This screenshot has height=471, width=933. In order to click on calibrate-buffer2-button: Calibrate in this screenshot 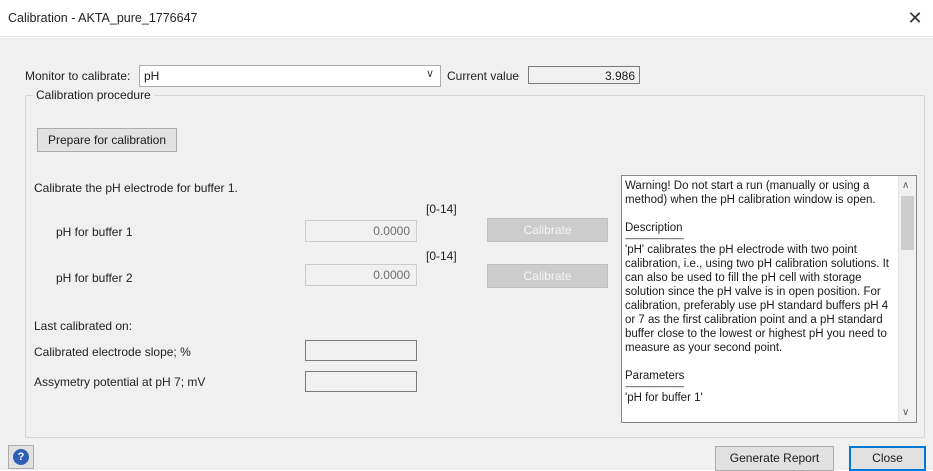, I will do `click(547, 276)`.